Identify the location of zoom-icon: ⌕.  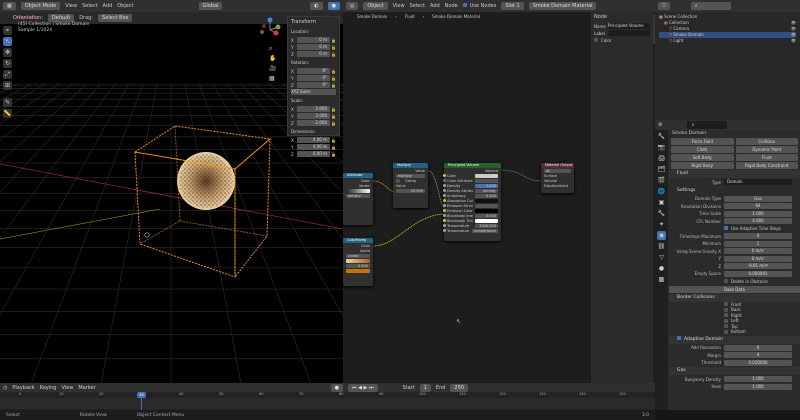
(272, 49).